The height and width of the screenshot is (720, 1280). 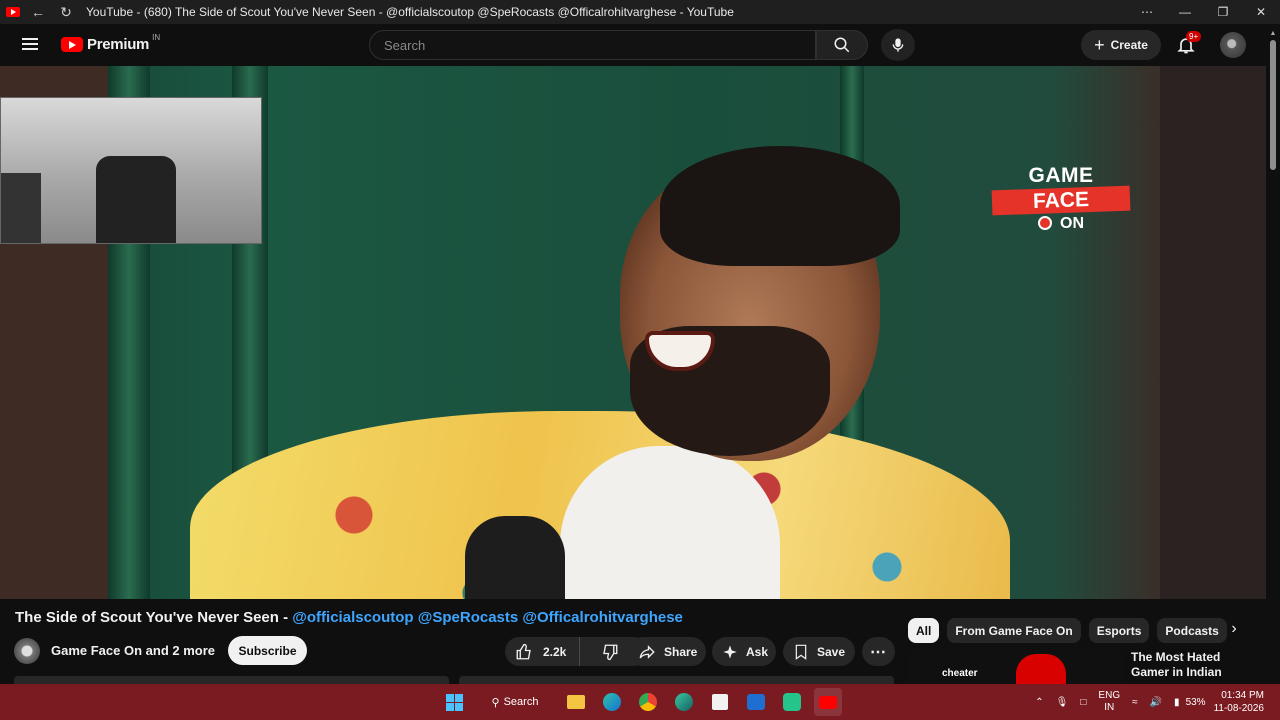 I want to click on scrollbar-thumb, so click(x=1273, y=105).